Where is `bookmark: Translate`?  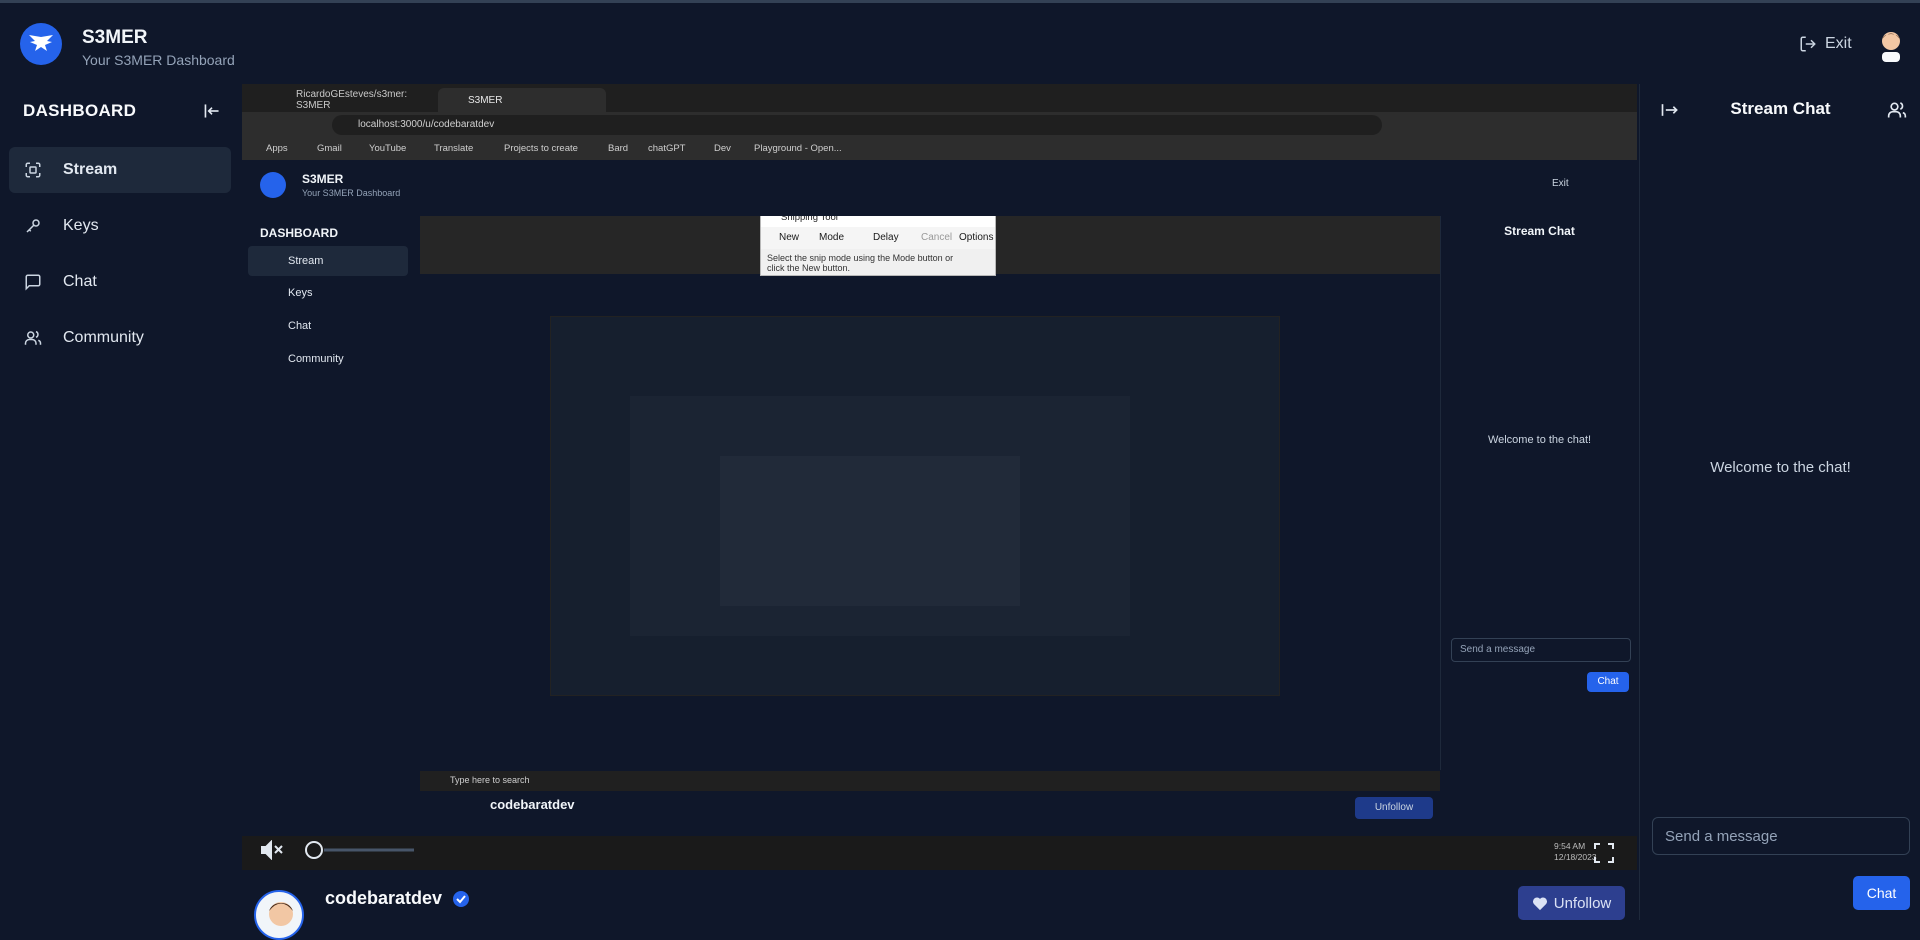 bookmark: Translate is located at coordinates (454, 148).